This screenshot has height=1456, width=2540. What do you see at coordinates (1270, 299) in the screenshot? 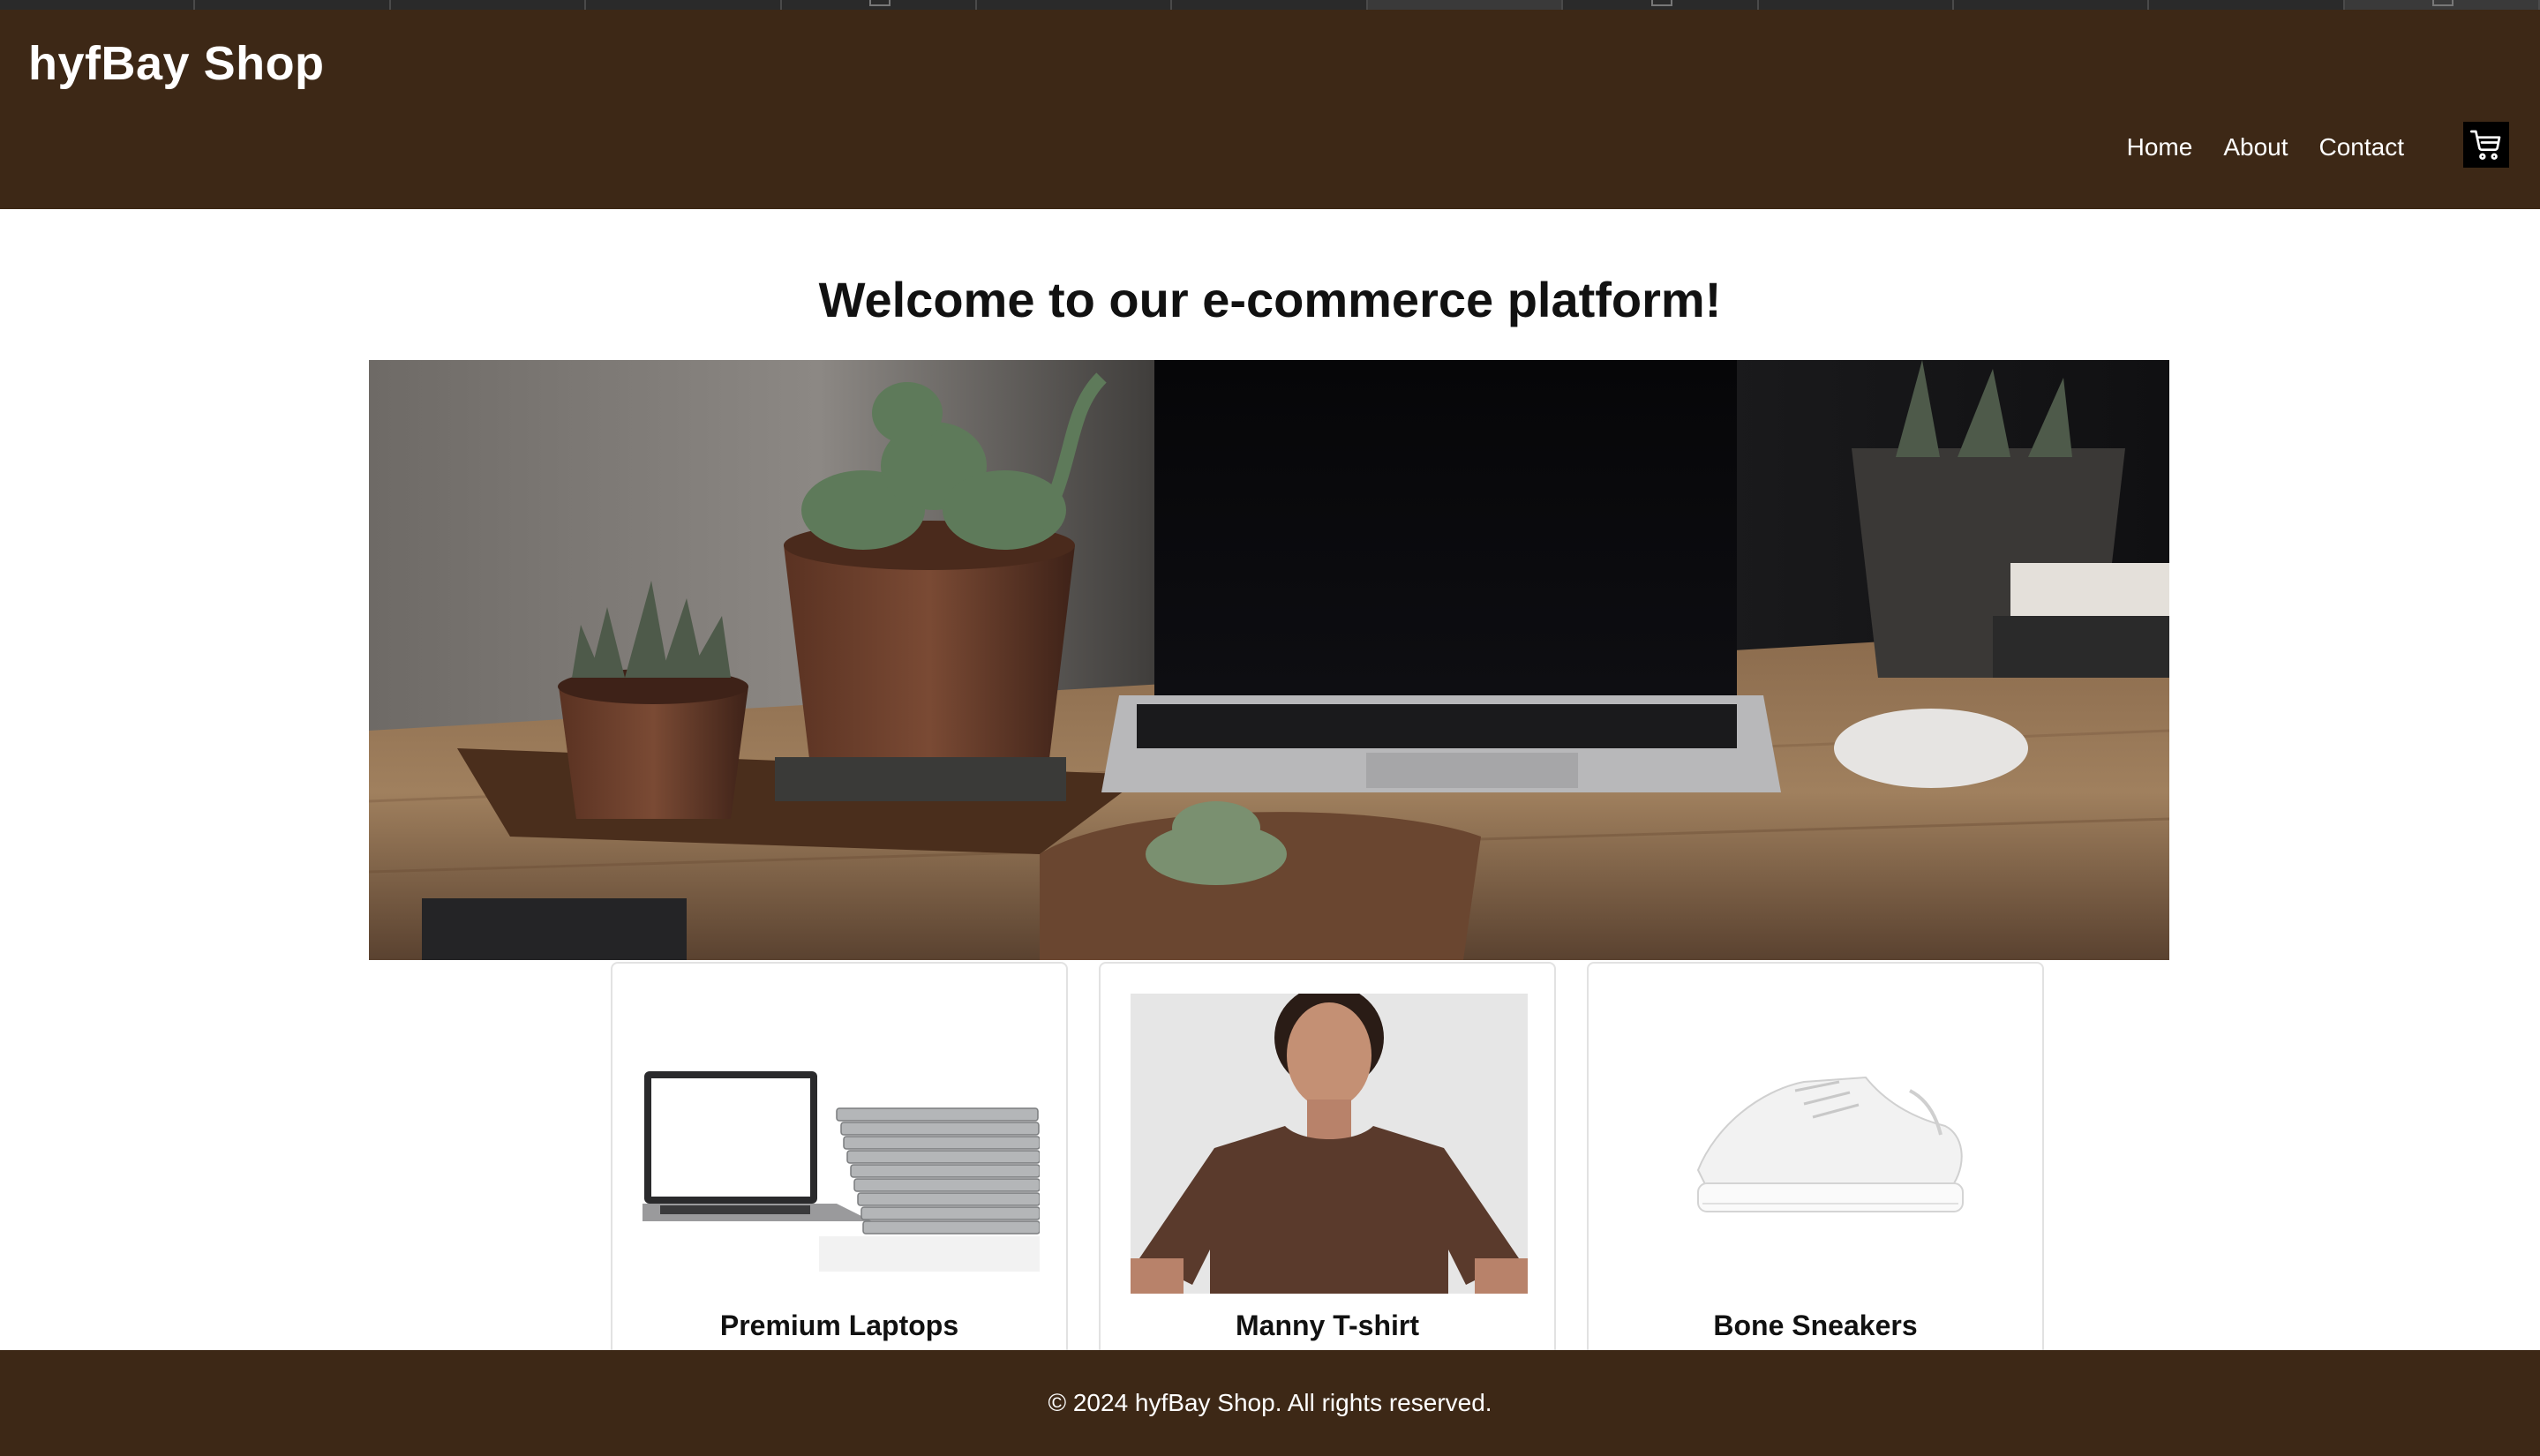
I see `welcome-heading: Welcome to our e-commerce platform!` at bounding box center [1270, 299].